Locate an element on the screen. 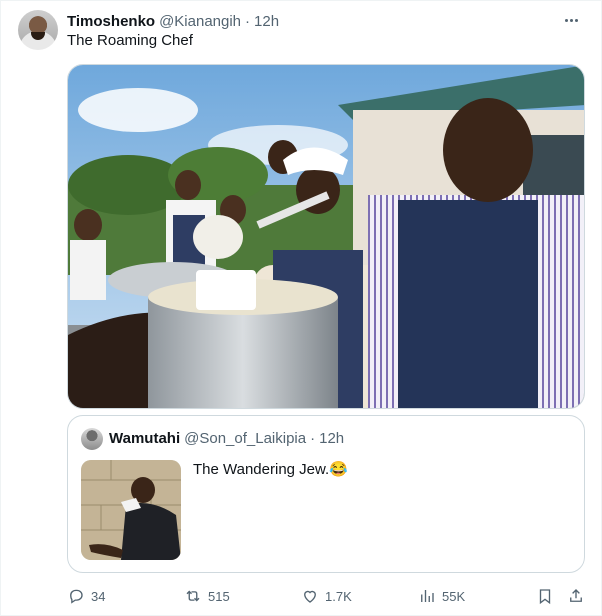  share-button is located at coordinates (576, 596).